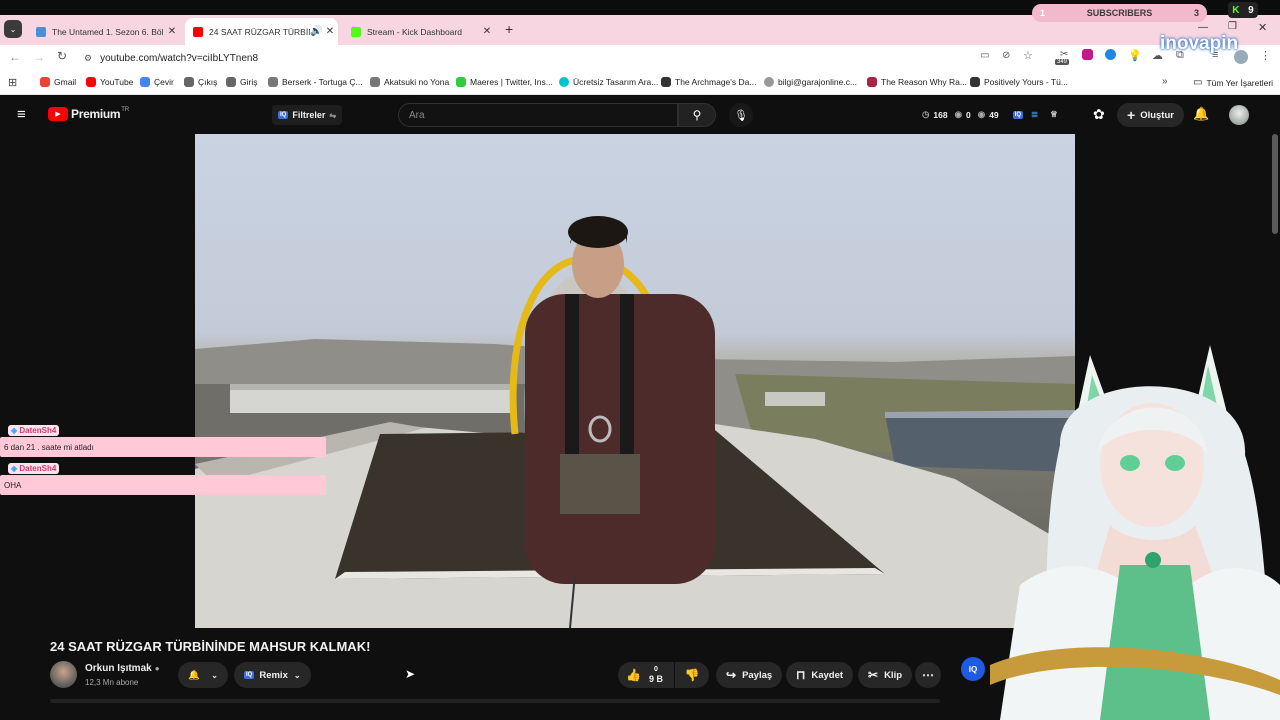 This screenshot has height=720, width=1280. I want to click on cast-icon: ▭, so click(984, 55).